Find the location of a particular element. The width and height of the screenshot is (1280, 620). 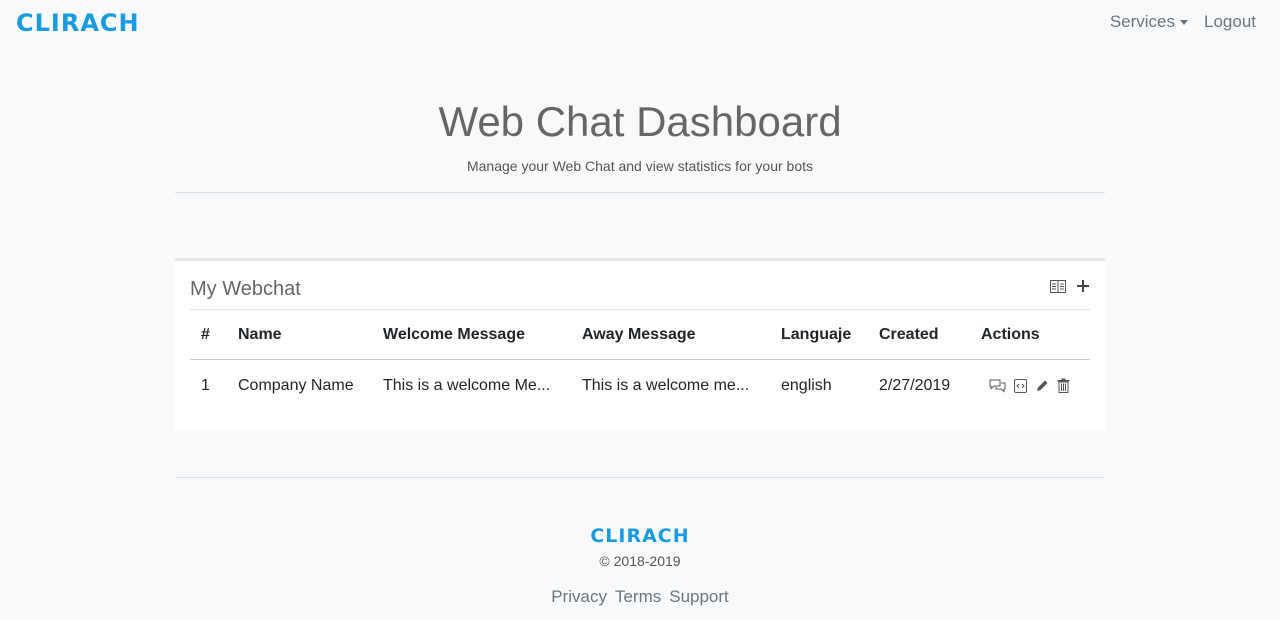

terms-link: Terms is located at coordinates (638, 597).